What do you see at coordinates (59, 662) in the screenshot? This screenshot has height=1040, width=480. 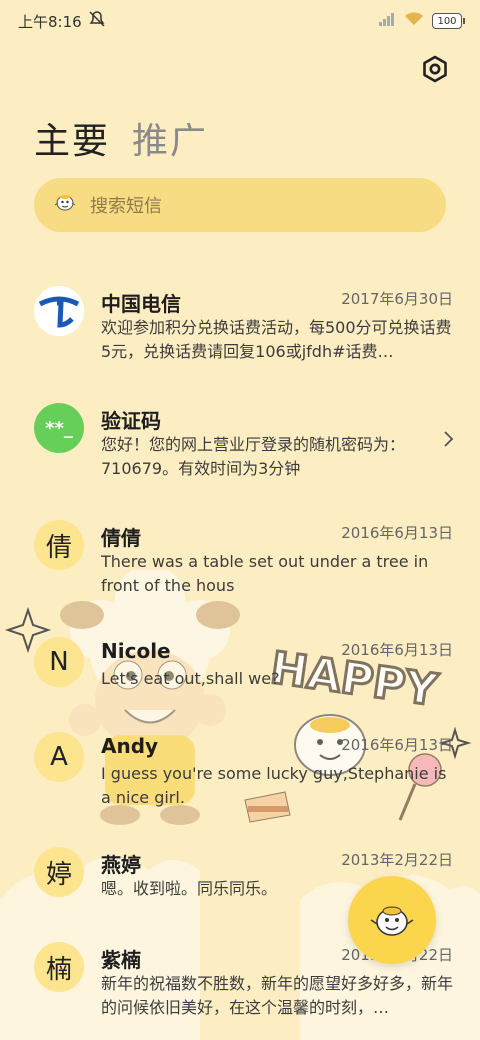 I see `avatar: N` at bounding box center [59, 662].